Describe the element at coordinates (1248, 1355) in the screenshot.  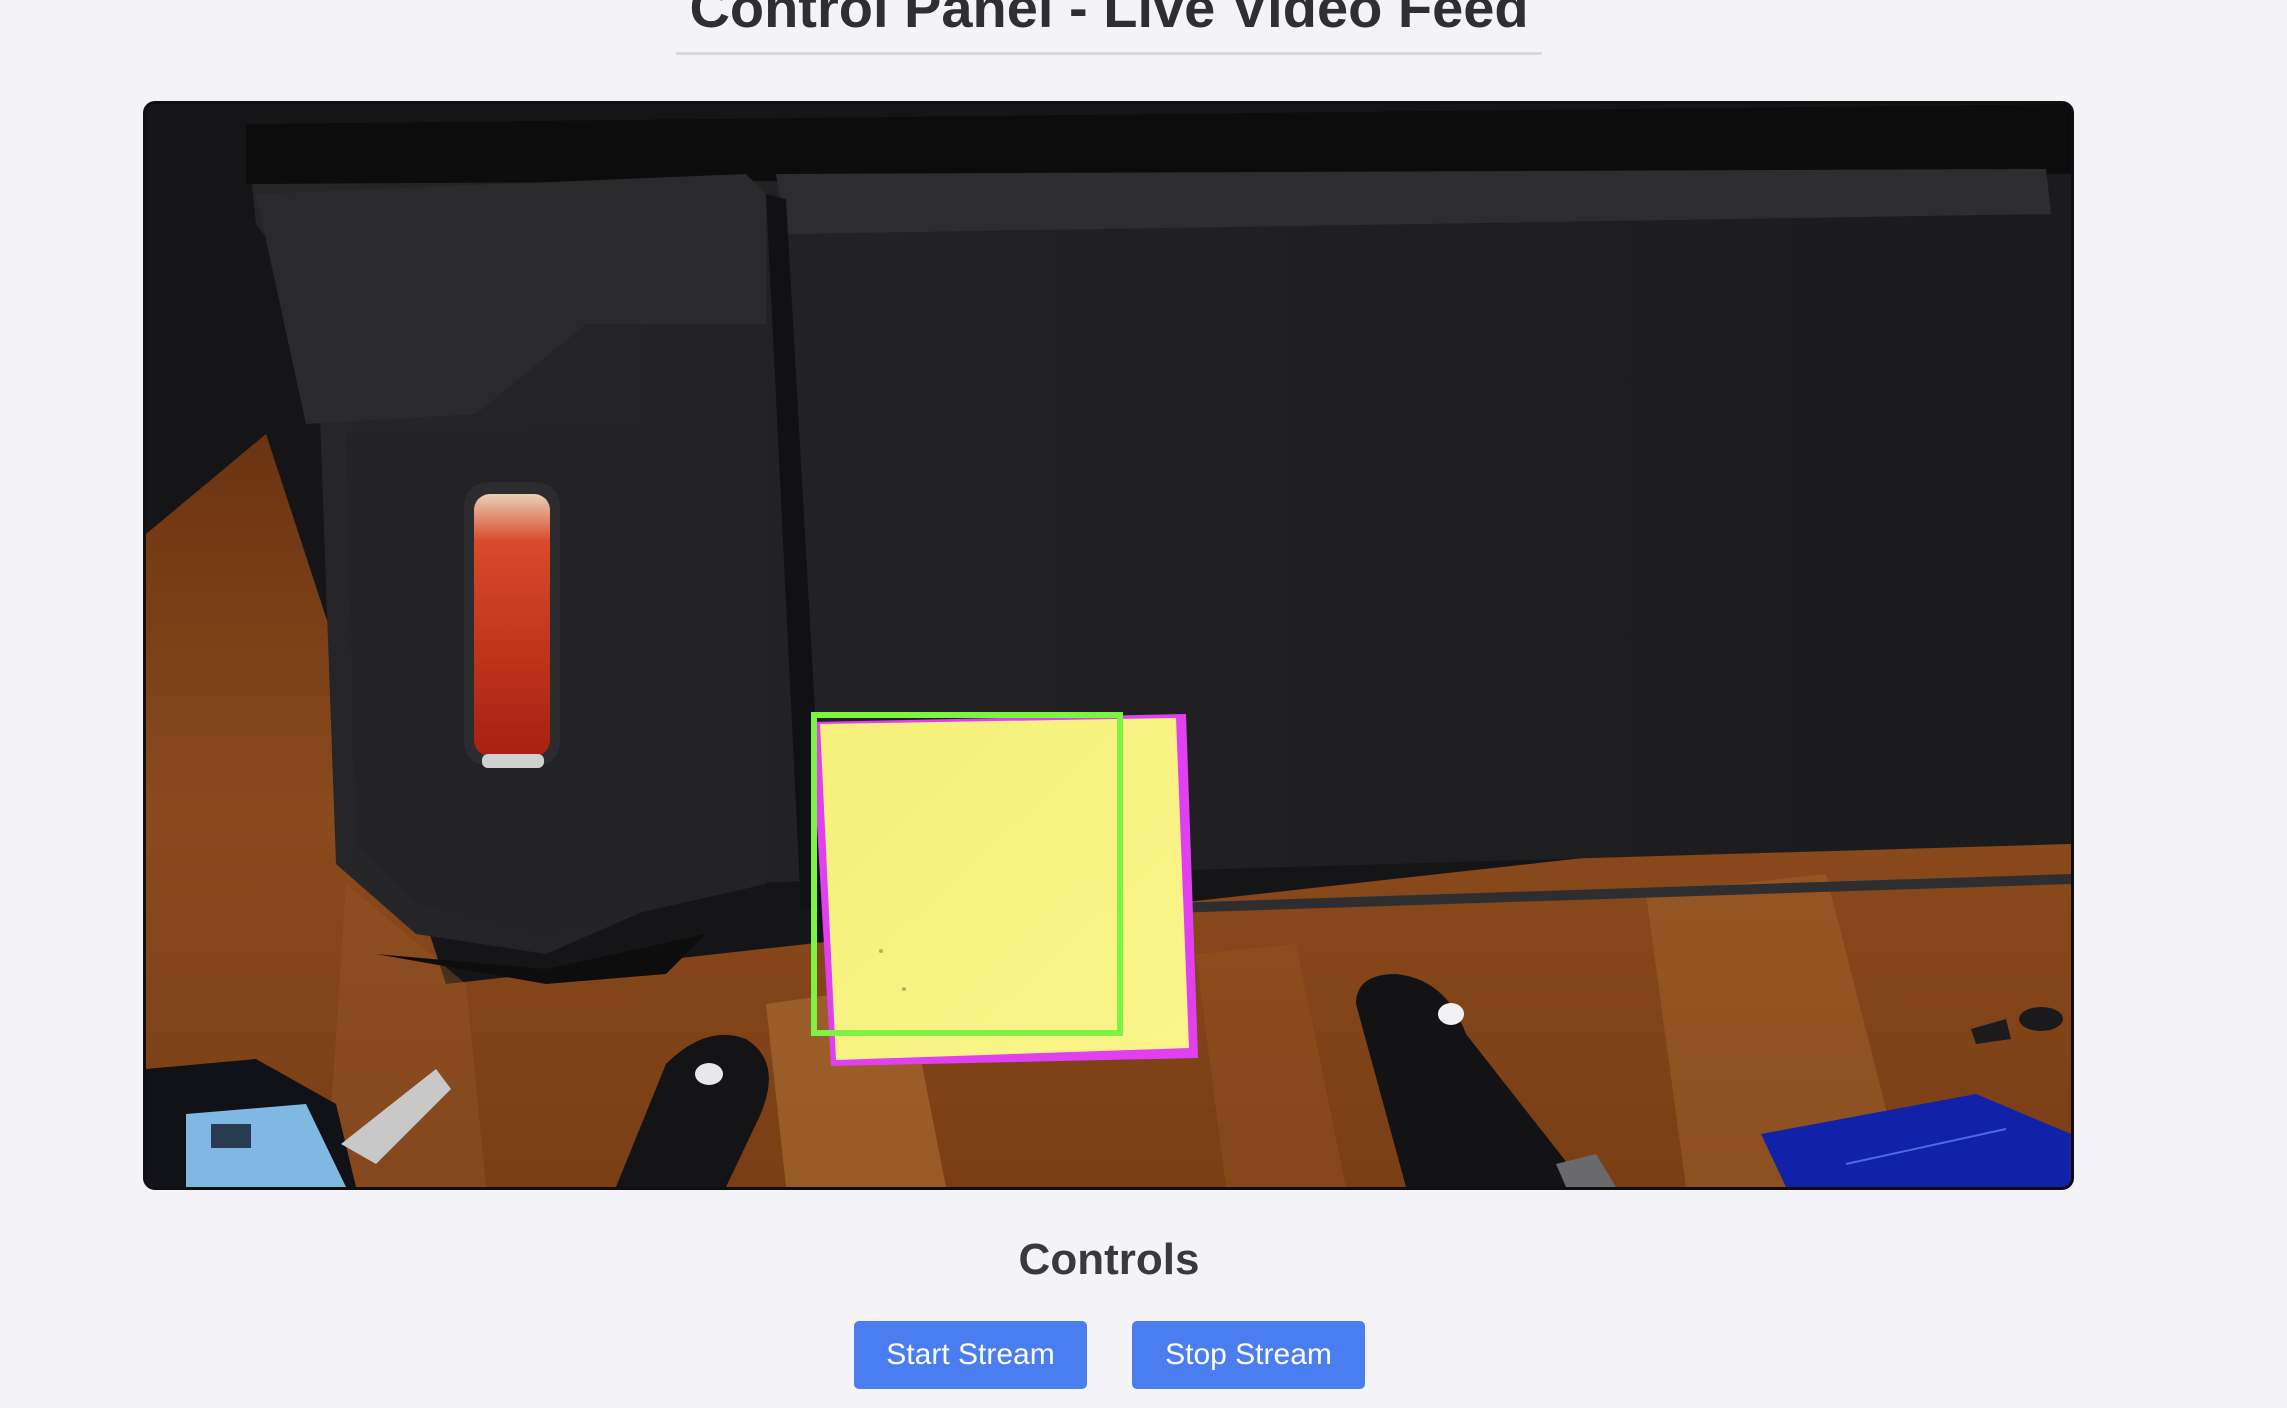
I see `stop-stream-button: Stop Stream` at that location.